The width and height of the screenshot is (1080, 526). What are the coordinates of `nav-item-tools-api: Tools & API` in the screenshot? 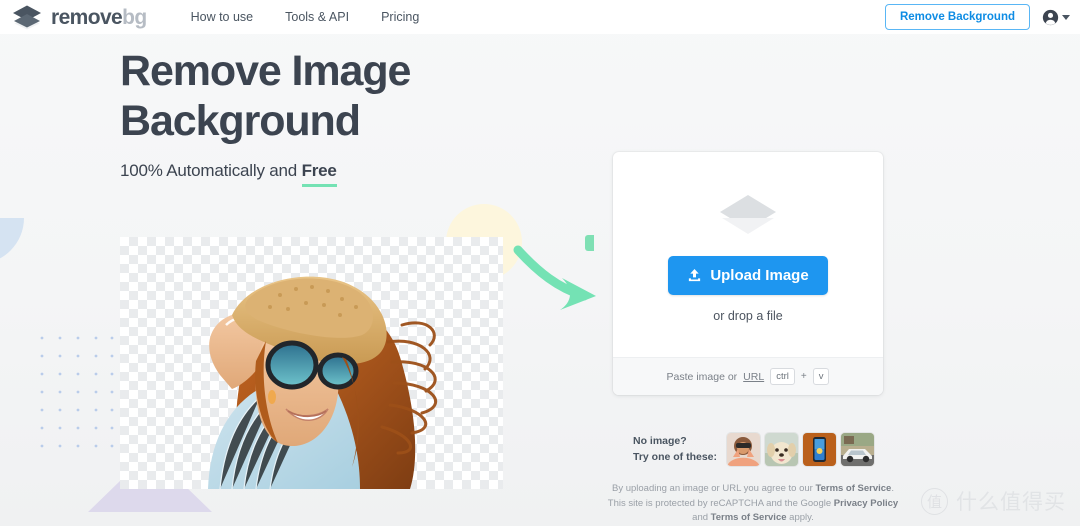 It's located at (317, 17).